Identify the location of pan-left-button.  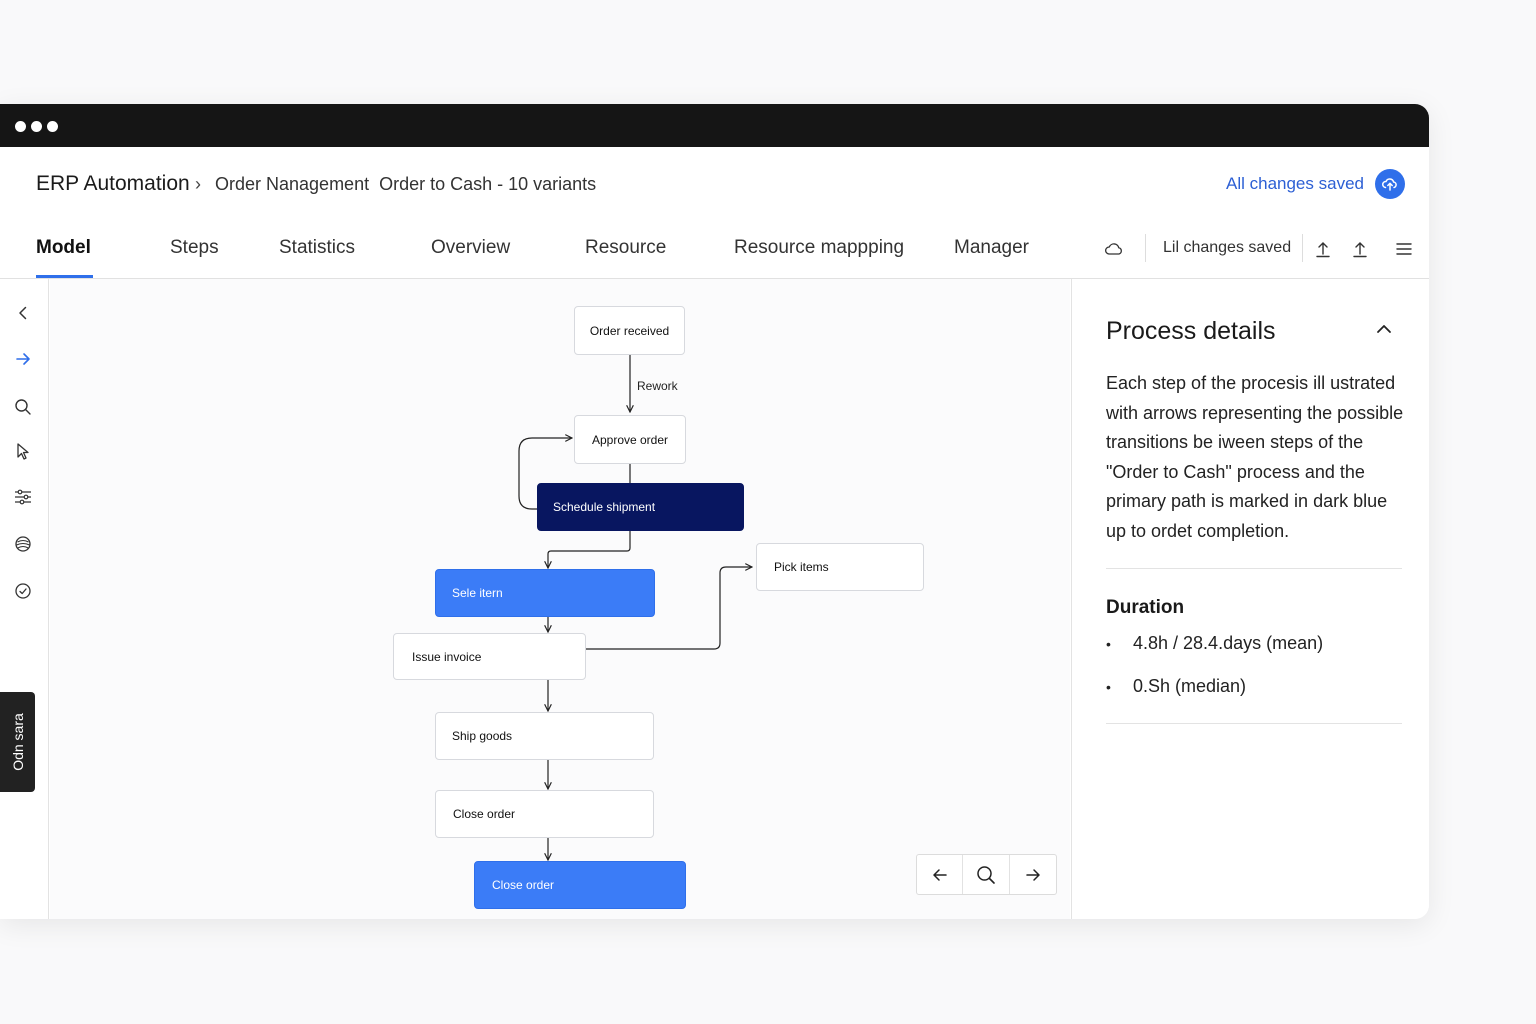
(940, 874).